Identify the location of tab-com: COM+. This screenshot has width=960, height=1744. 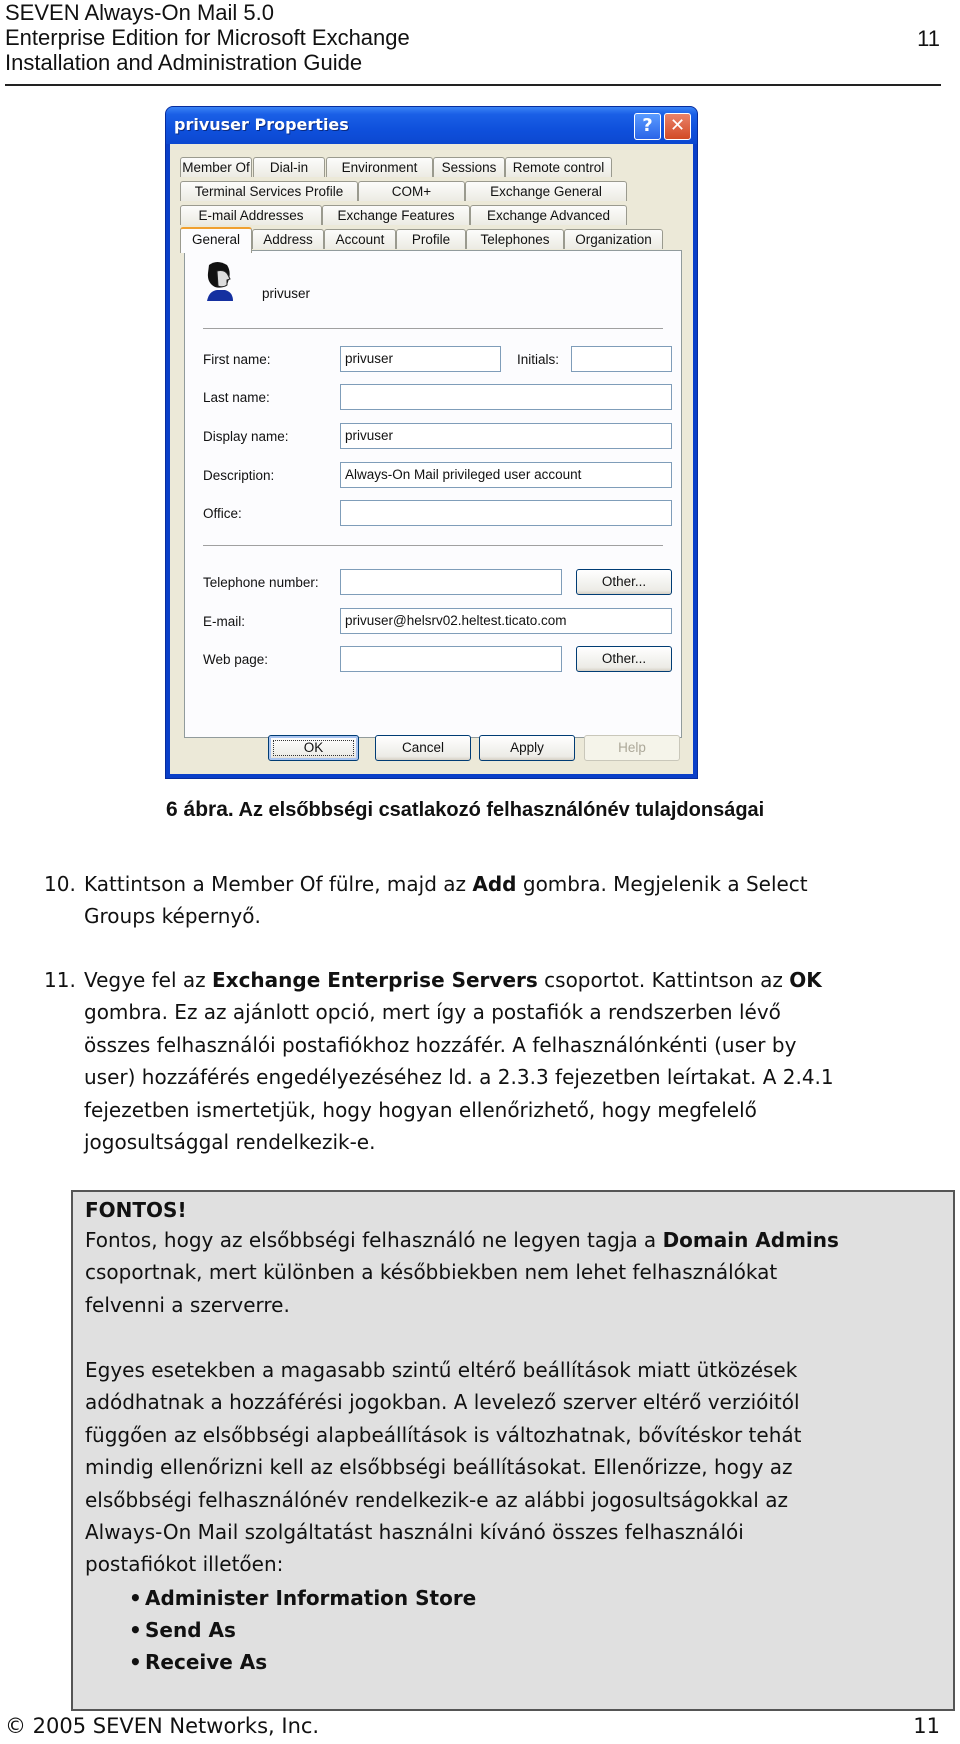
(411, 191).